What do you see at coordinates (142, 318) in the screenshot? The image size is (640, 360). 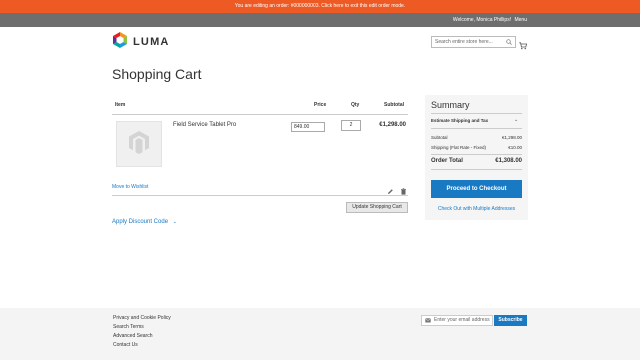 I see `footer-link-privacy: Privacy and Cookie Policy` at bounding box center [142, 318].